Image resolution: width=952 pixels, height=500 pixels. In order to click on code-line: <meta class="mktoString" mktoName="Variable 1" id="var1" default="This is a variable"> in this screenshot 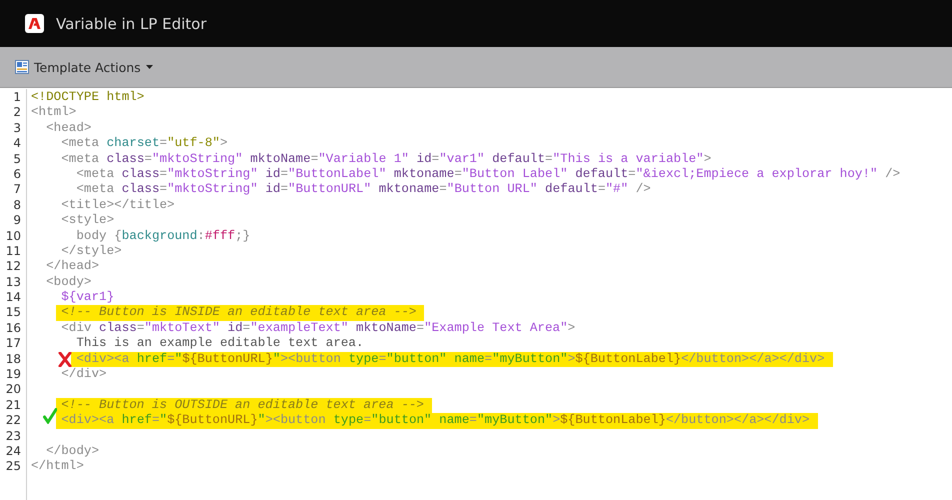, I will do `click(386, 159)`.